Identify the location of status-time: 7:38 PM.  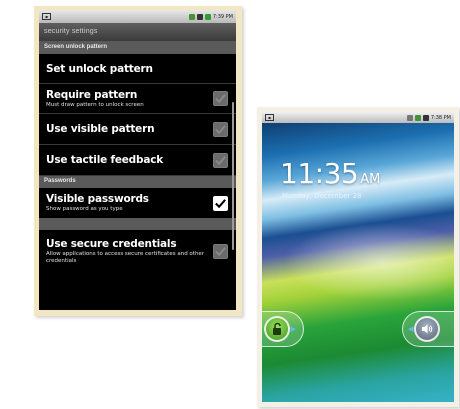
(440, 117).